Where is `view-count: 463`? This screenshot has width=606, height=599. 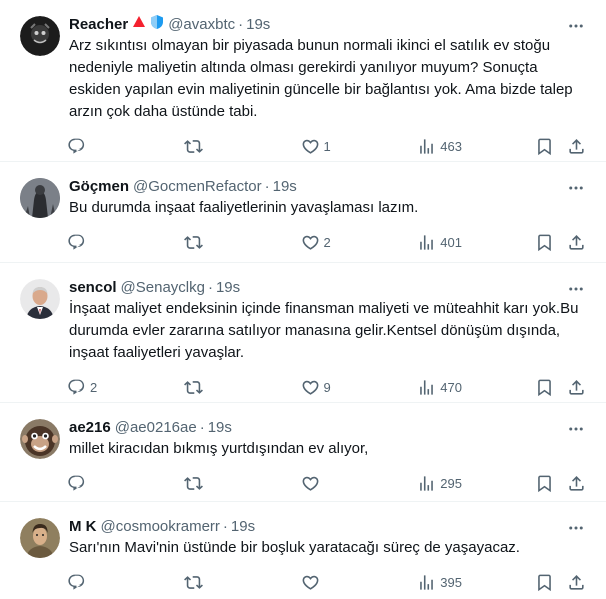 view-count: 463 is located at coordinates (451, 146).